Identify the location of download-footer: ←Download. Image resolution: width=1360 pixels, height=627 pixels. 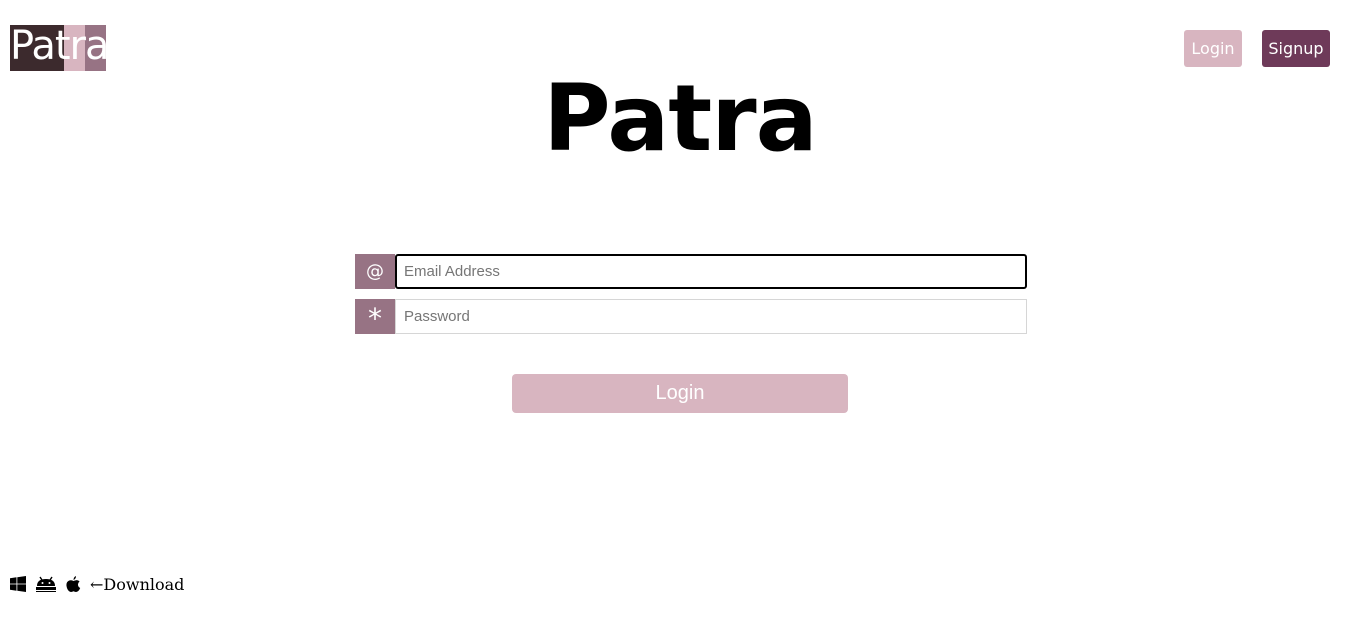
(97, 584).